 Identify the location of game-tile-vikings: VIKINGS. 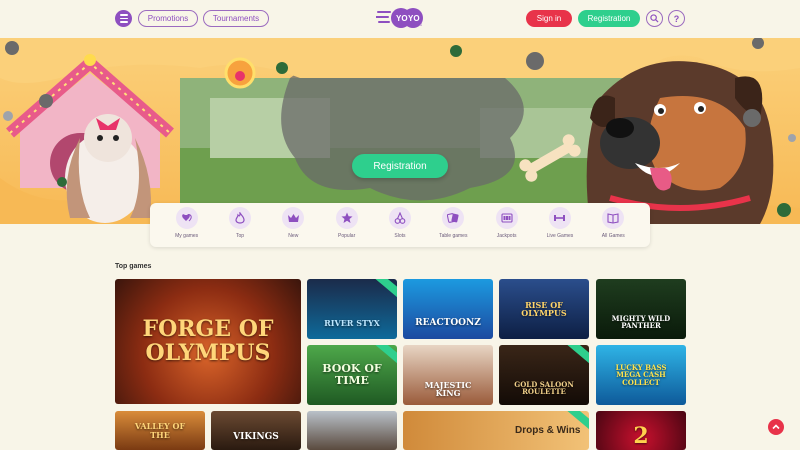
(256, 430).